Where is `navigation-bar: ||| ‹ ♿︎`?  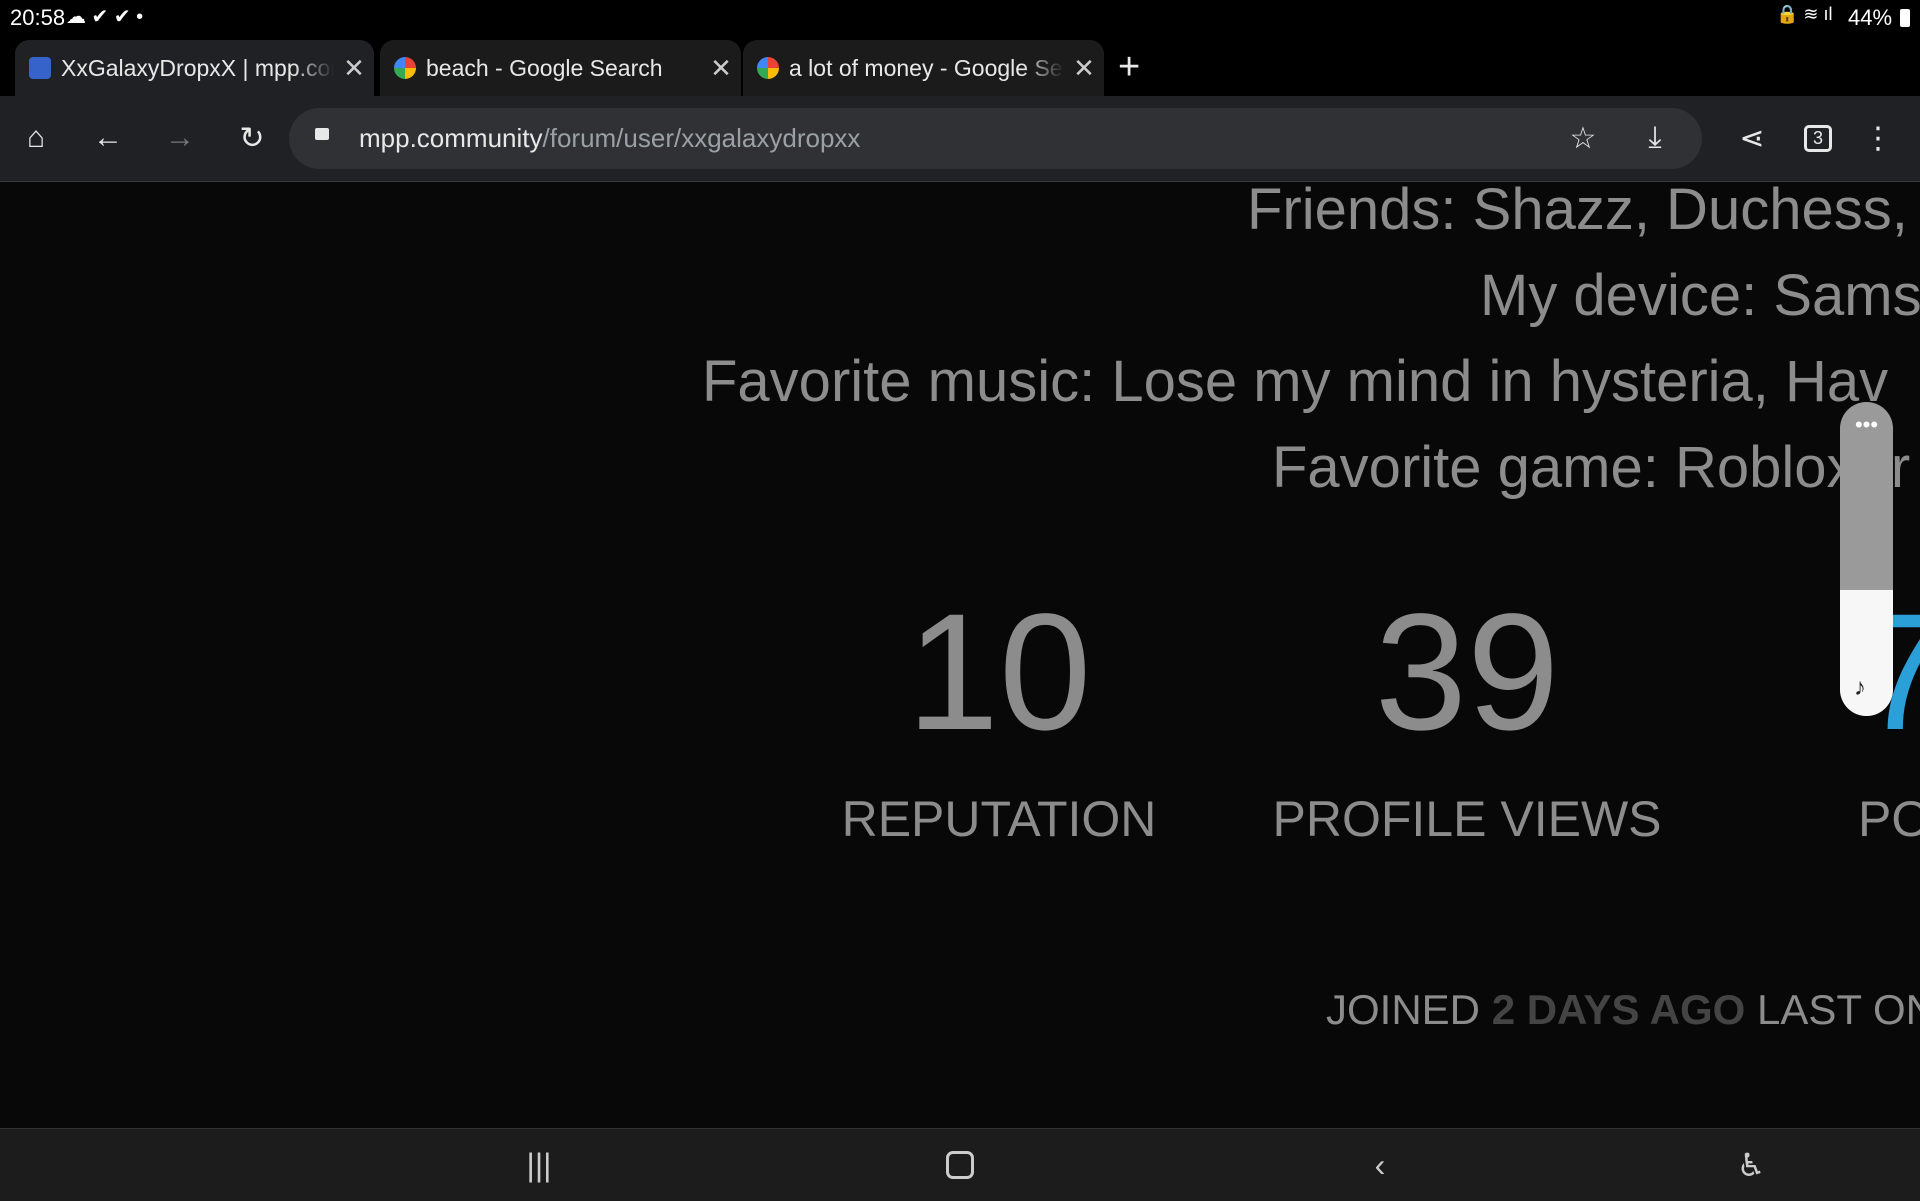 navigation-bar: ||| ‹ ♿︎ is located at coordinates (960, 1164).